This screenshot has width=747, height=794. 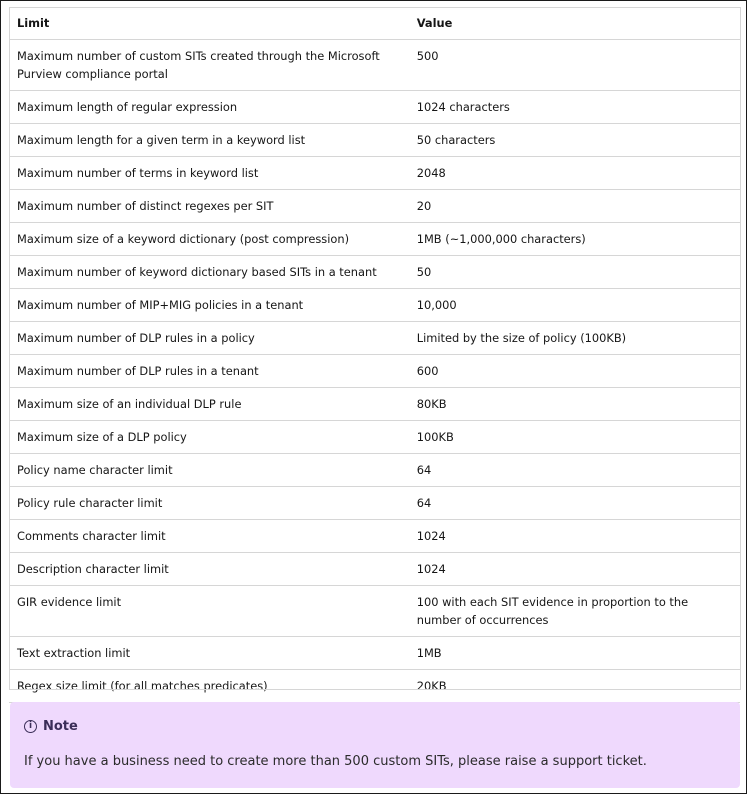 What do you see at coordinates (574, 65) in the screenshot?
I see `value-cell: 500` at bounding box center [574, 65].